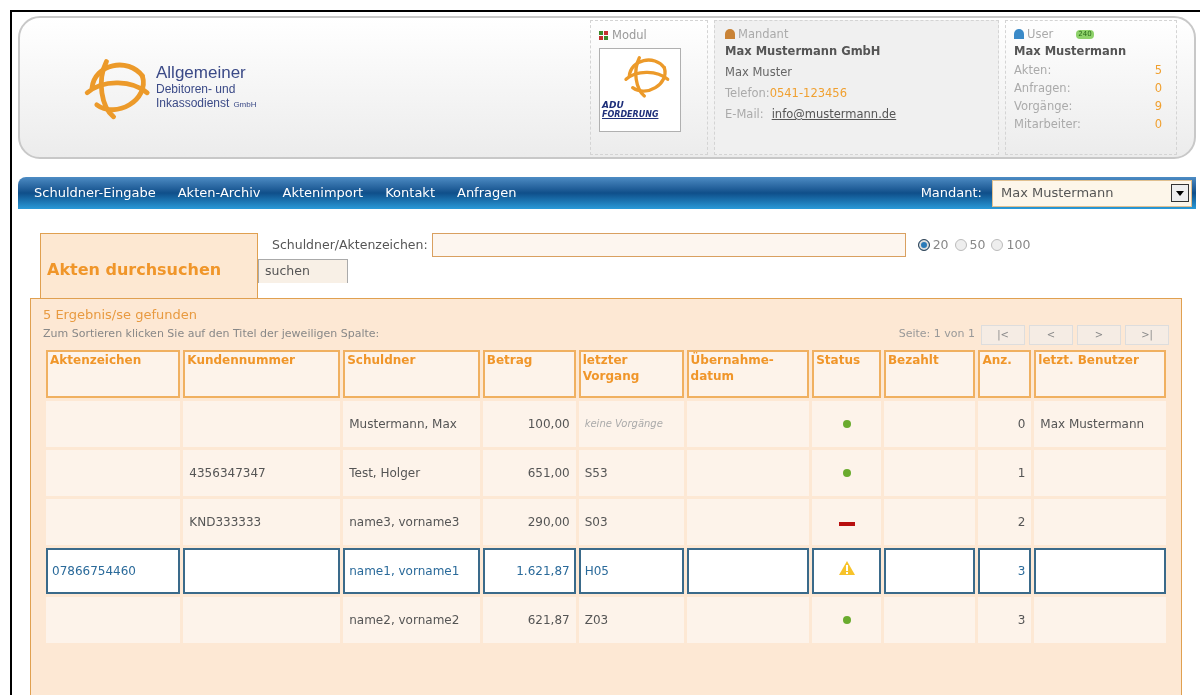 The width and height of the screenshot is (1200, 695). Describe the element at coordinates (1011, 245) in the screenshot. I see `page-size-radio: 100` at that location.